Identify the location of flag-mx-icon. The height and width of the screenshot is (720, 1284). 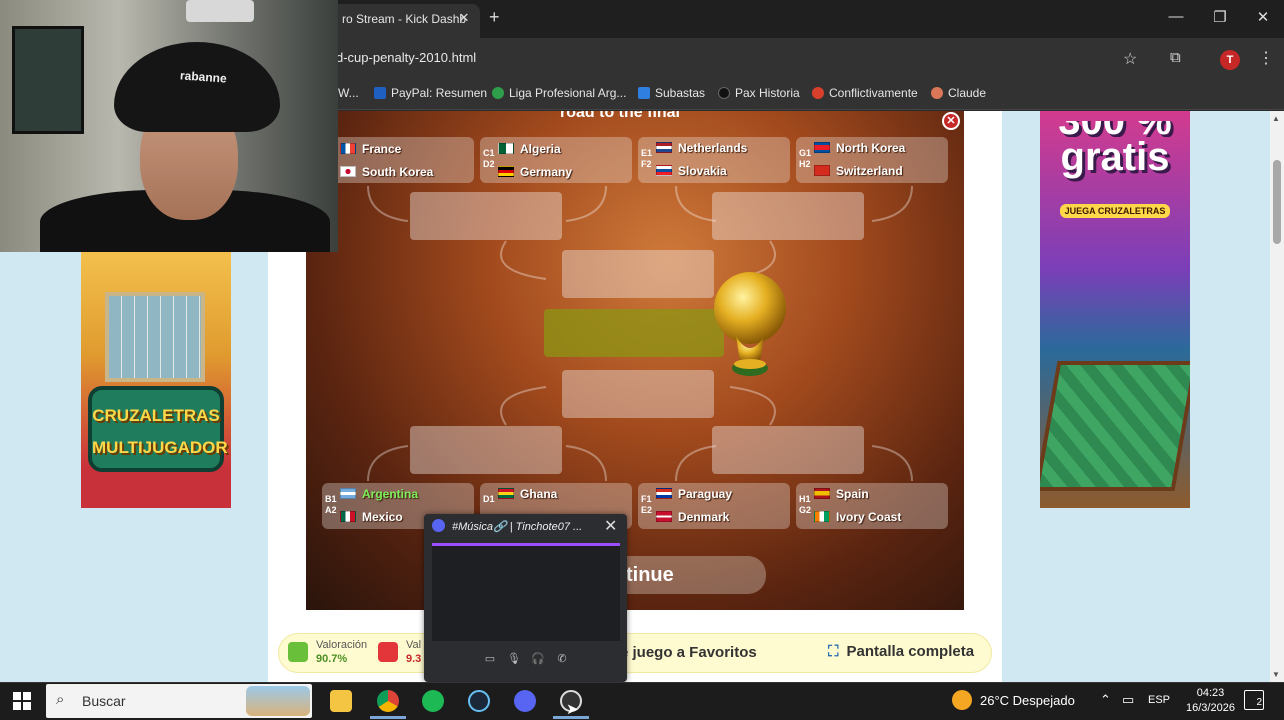
(348, 516).